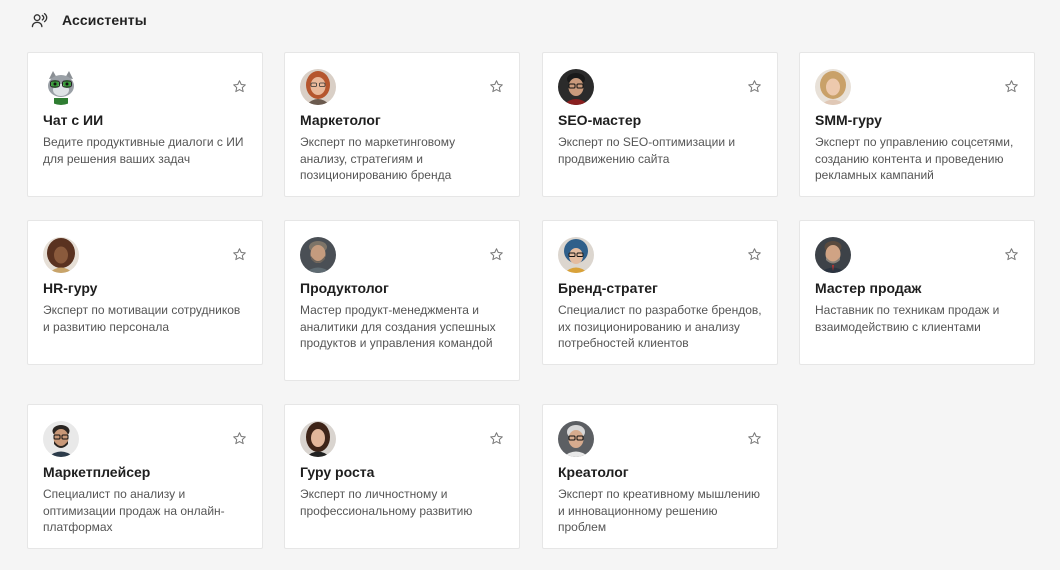 The width and height of the screenshot is (1060, 570). I want to click on woman-curly-blonde-avatar, so click(833, 87).